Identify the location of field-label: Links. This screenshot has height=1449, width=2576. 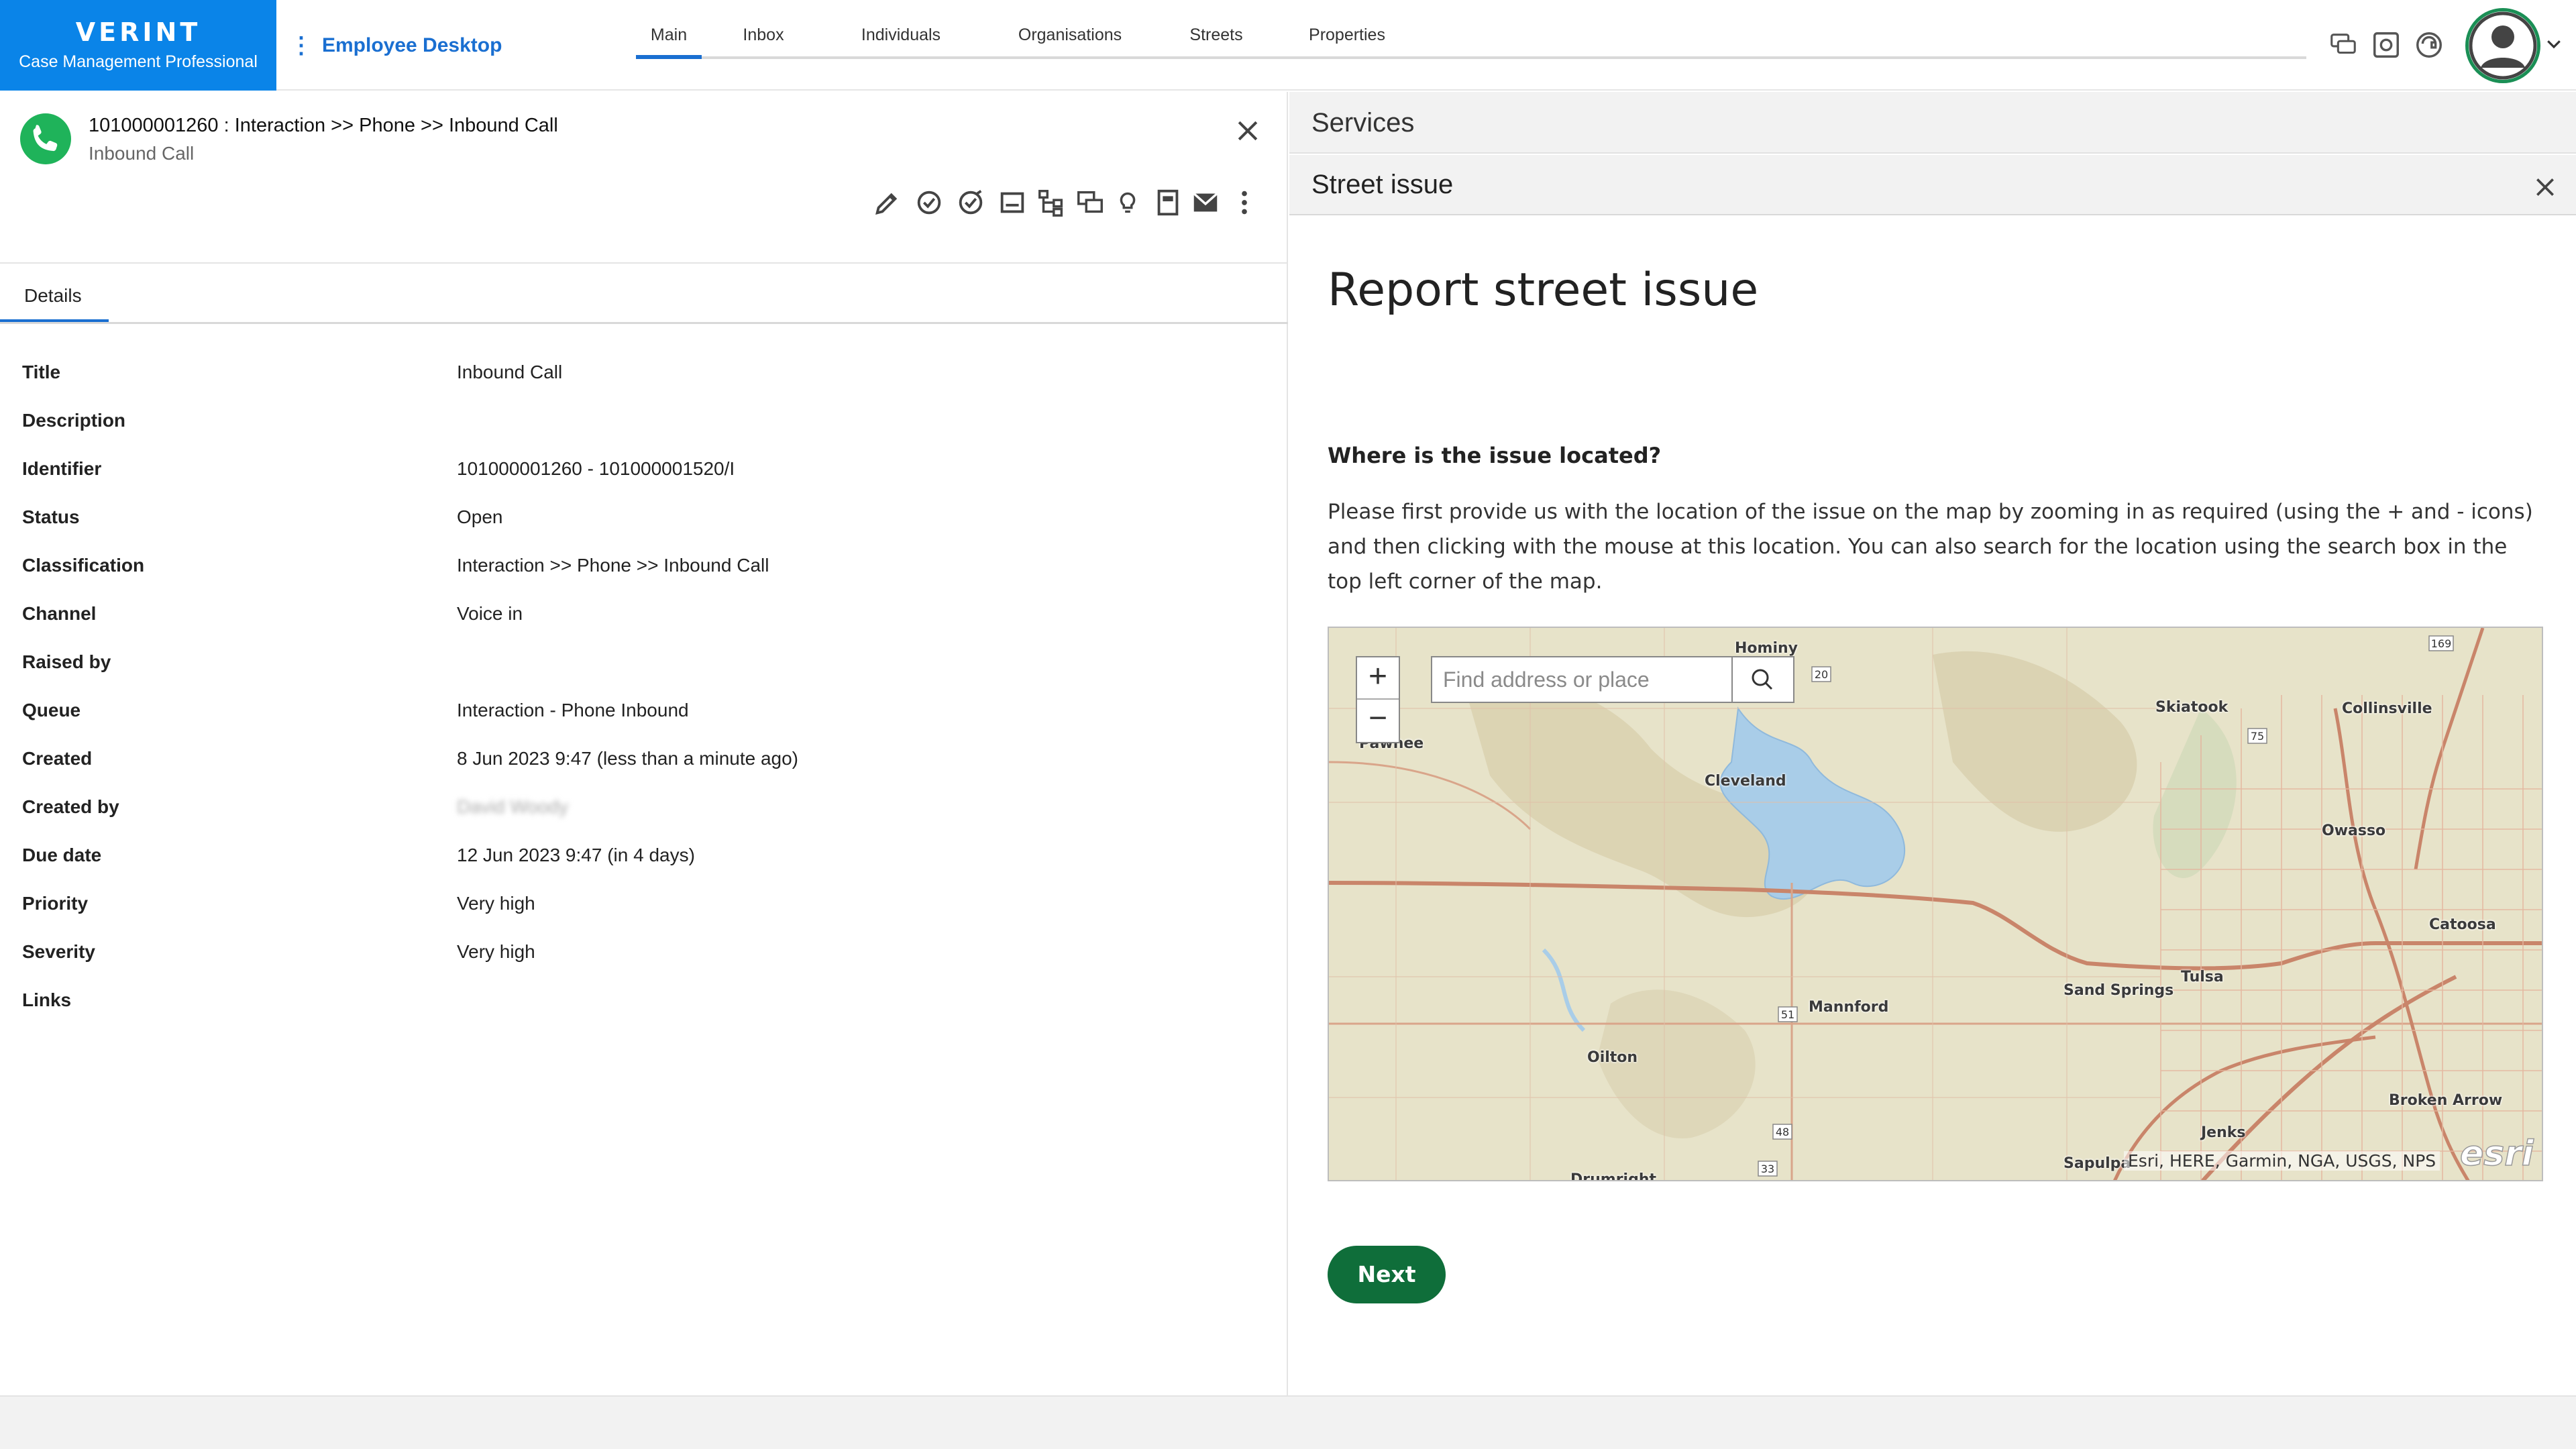
(47, 999).